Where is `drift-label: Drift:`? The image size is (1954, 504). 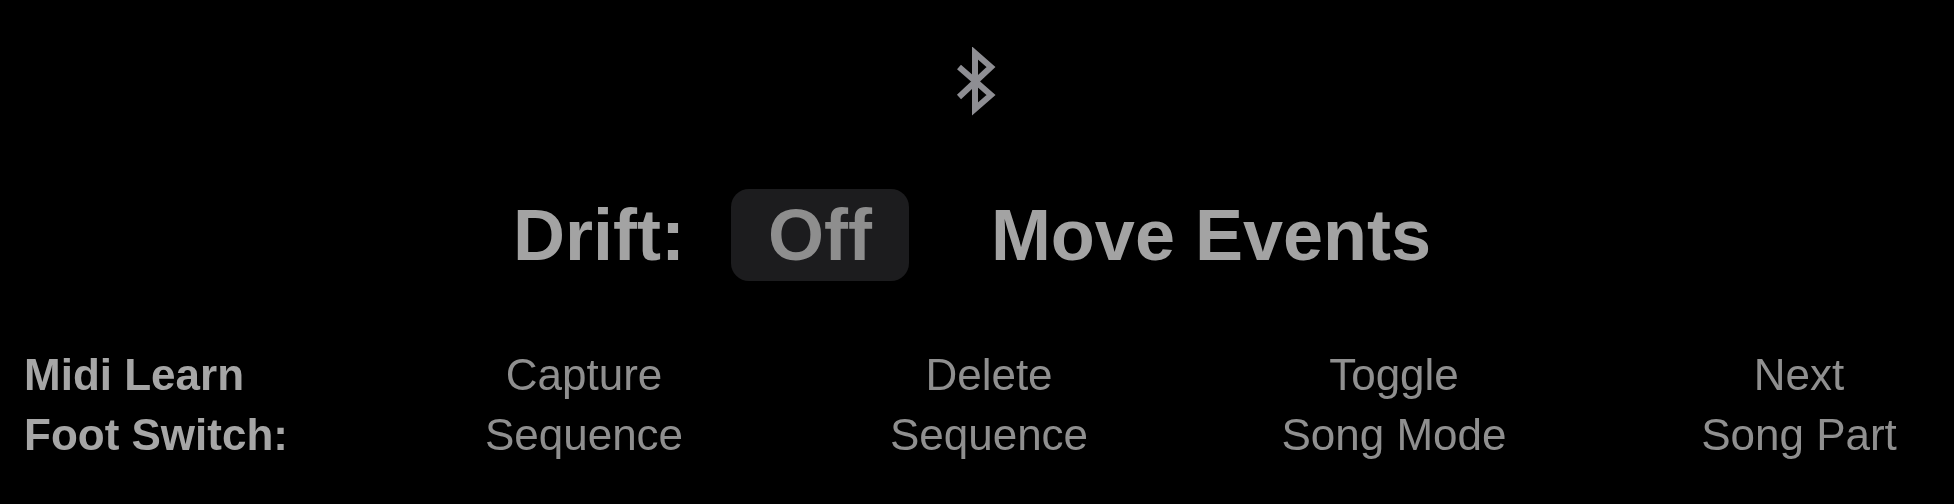
drift-label: Drift: is located at coordinates (598, 235).